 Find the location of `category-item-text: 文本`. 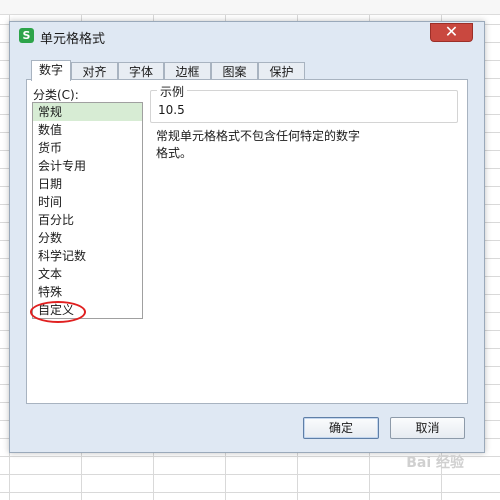

category-item-text: 文本 is located at coordinates (87, 274).